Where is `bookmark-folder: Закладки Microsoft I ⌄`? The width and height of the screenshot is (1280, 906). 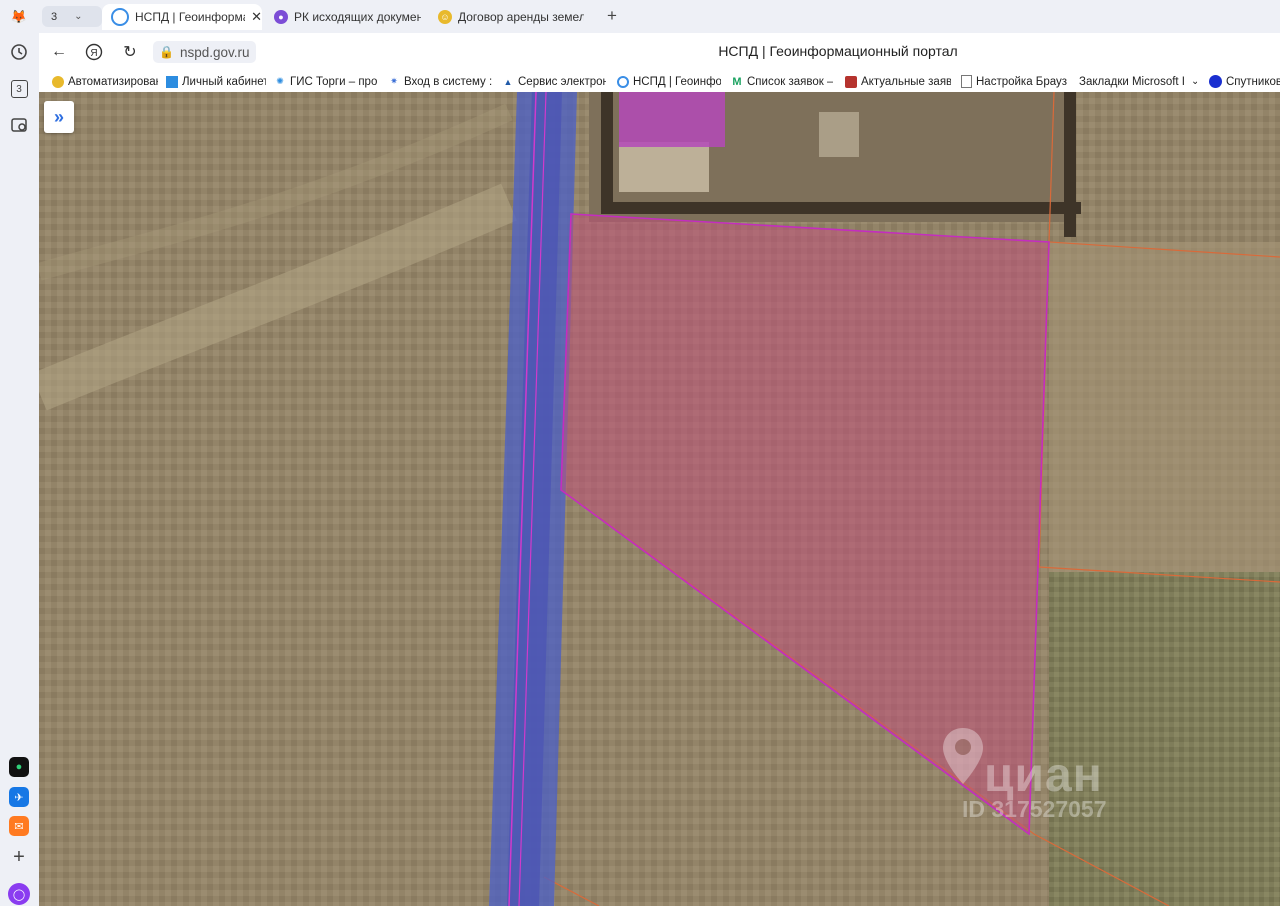 bookmark-folder: Закладки Microsoft I ⌄ is located at coordinates (1138, 81).